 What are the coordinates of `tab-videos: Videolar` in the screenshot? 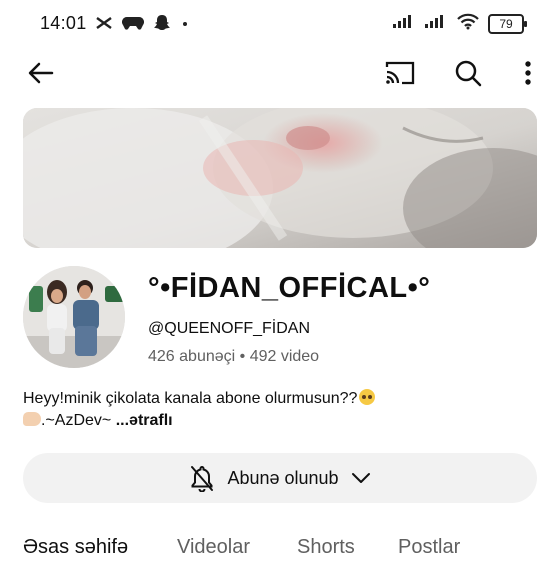 It's located at (213, 547).